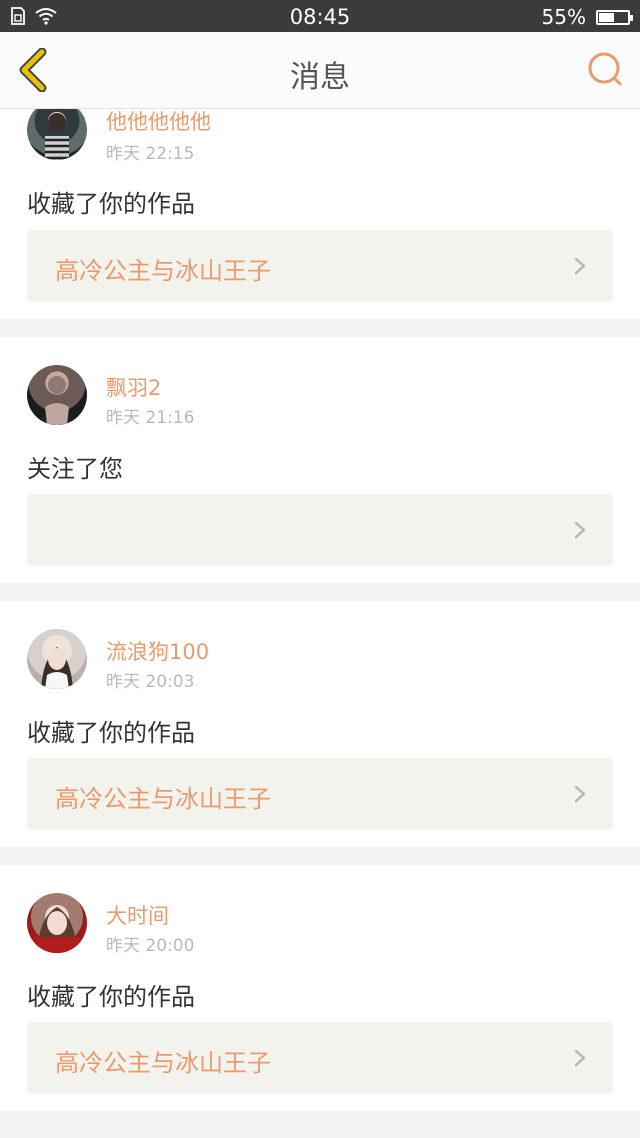 Image resolution: width=640 pixels, height=1138 pixels. Describe the element at coordinates (606, 17) in the screenshot. I see `battery-fill` at that location.